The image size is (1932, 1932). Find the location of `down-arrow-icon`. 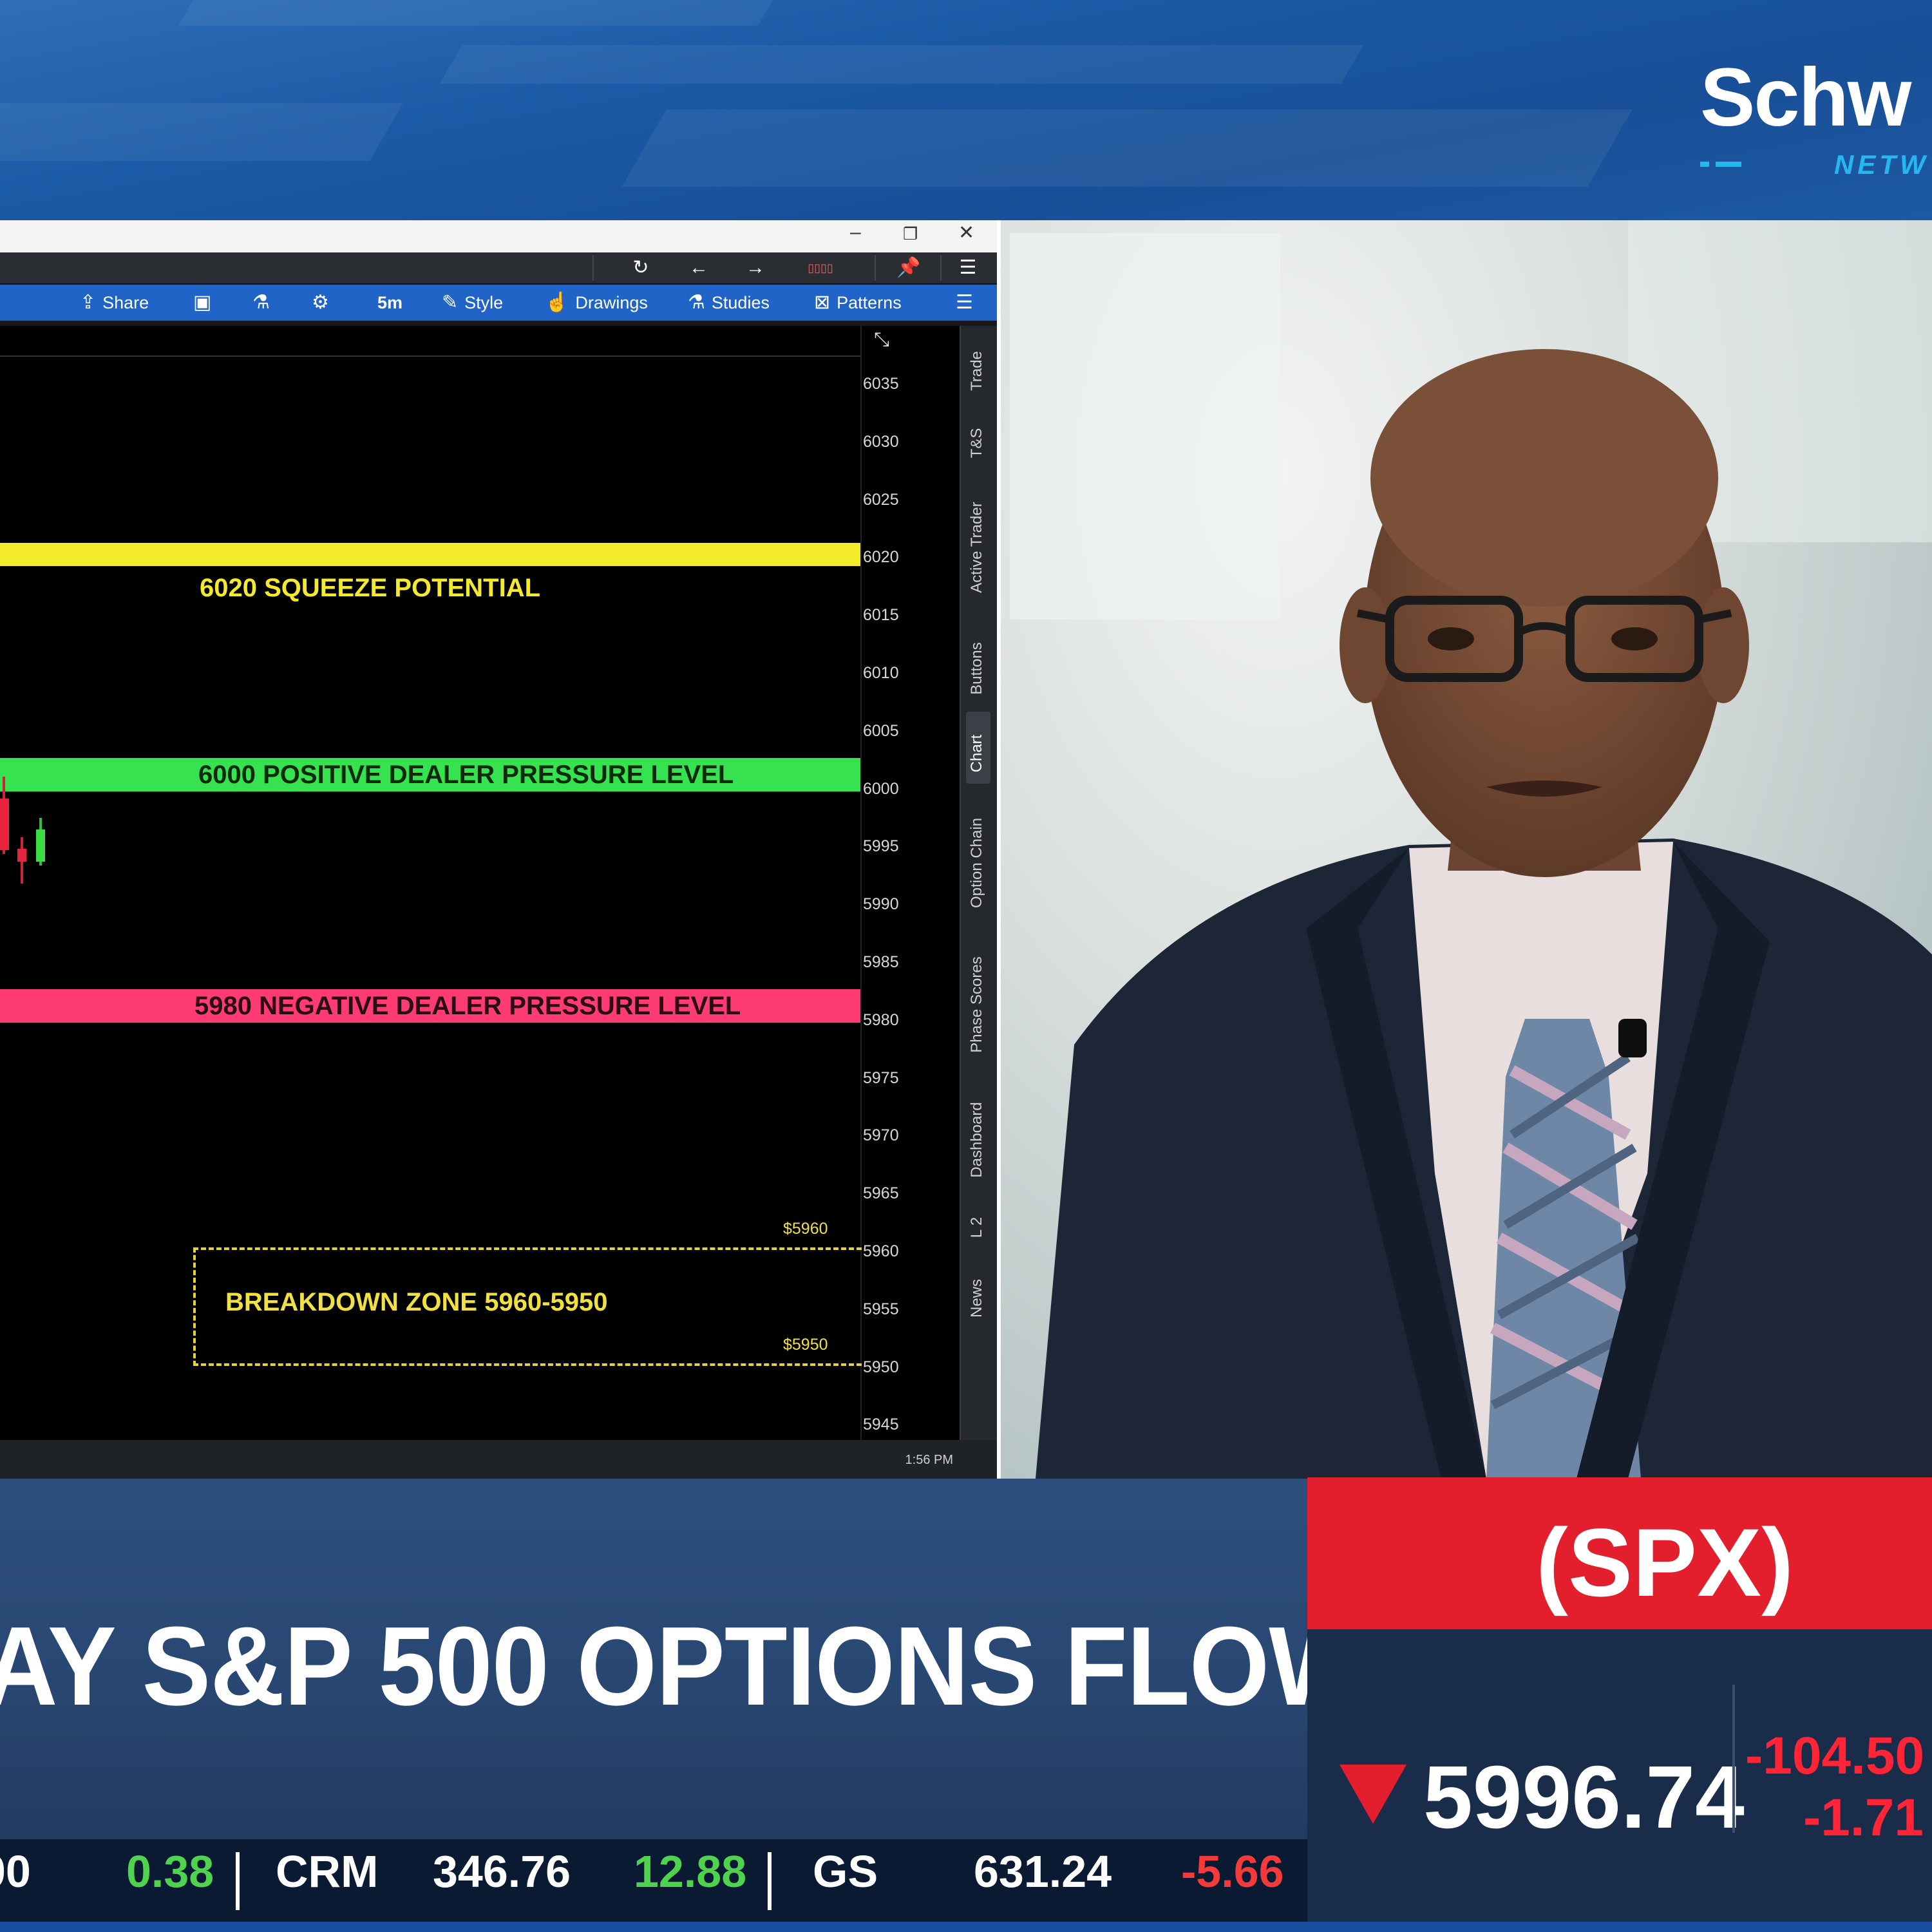

down-arrow-icon is located at coordinates (1373, 1795).